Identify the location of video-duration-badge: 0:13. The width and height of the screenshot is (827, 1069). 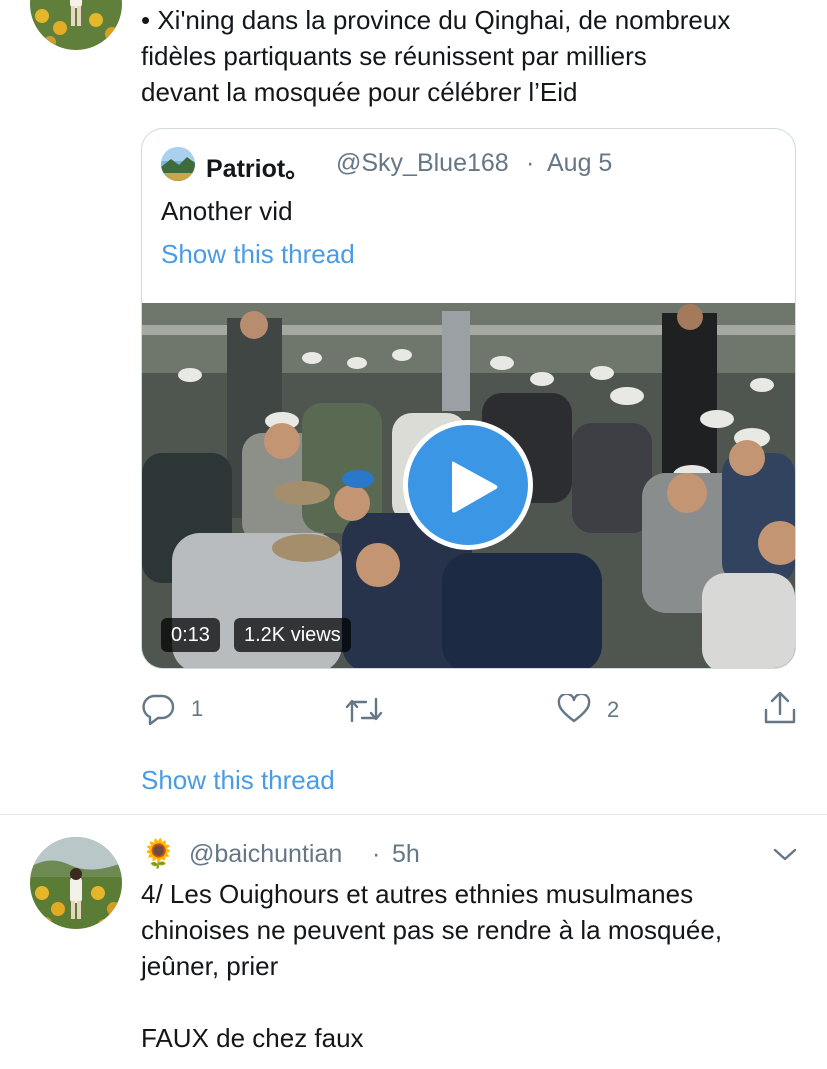
(190, 635).